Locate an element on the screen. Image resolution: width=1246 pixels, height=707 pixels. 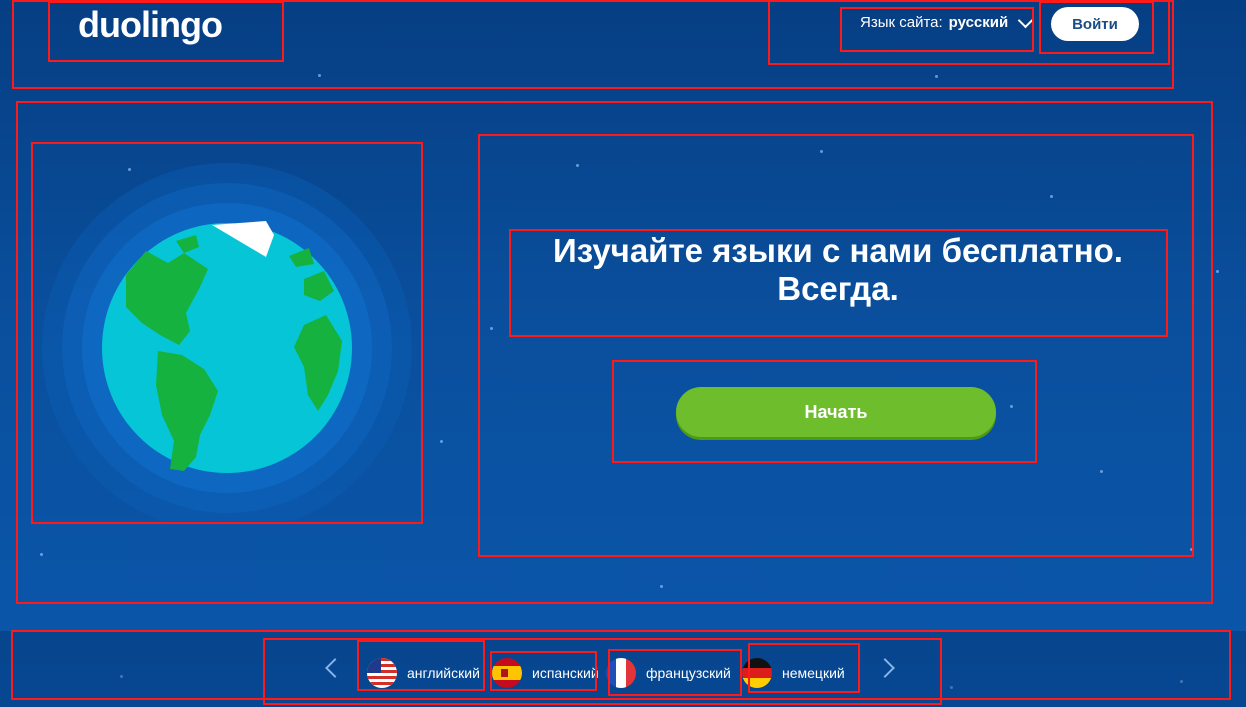
annotation-box-language-select is located at coordinates (937, 29).